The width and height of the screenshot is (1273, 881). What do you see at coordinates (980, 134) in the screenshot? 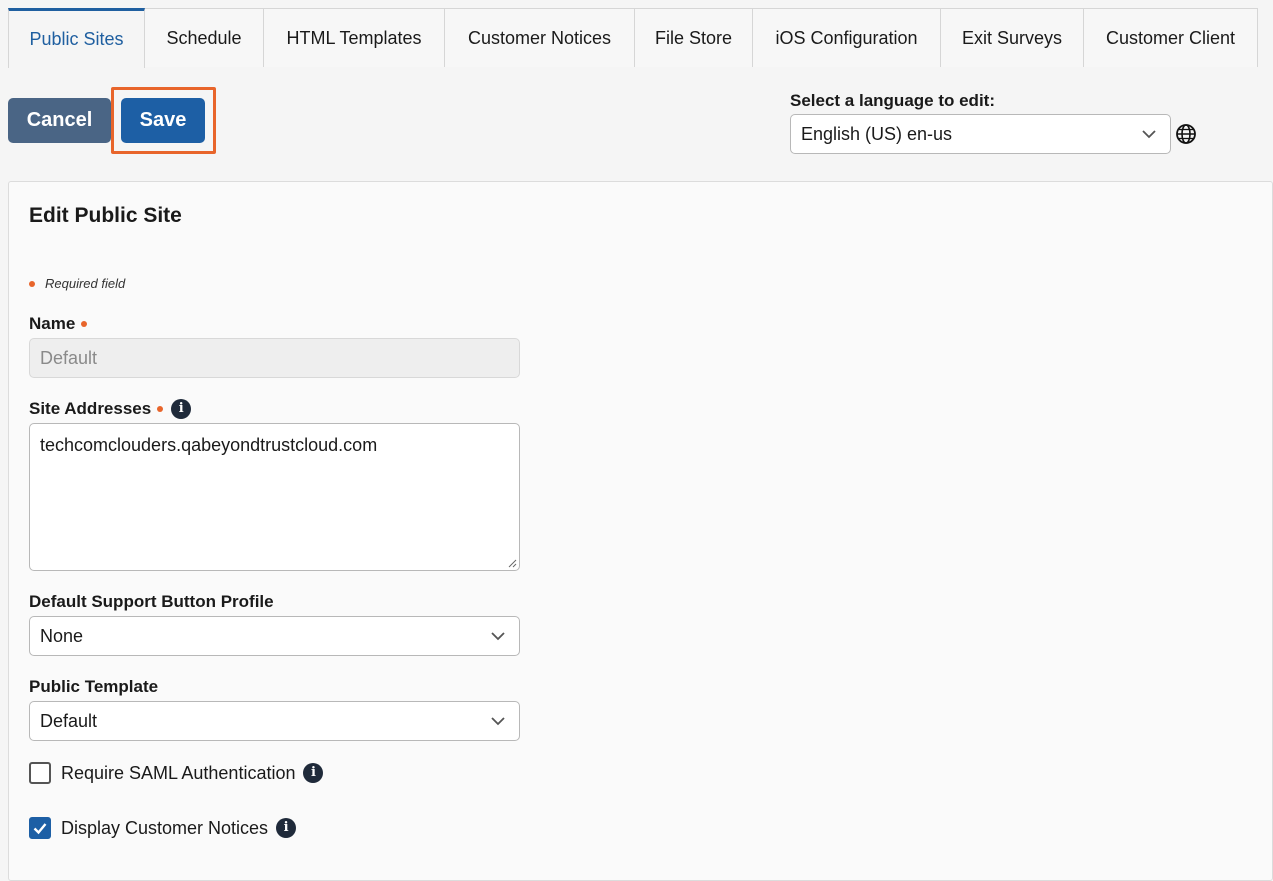
I see `language-select: English (US) en-us` at bounding box center [980, 134].